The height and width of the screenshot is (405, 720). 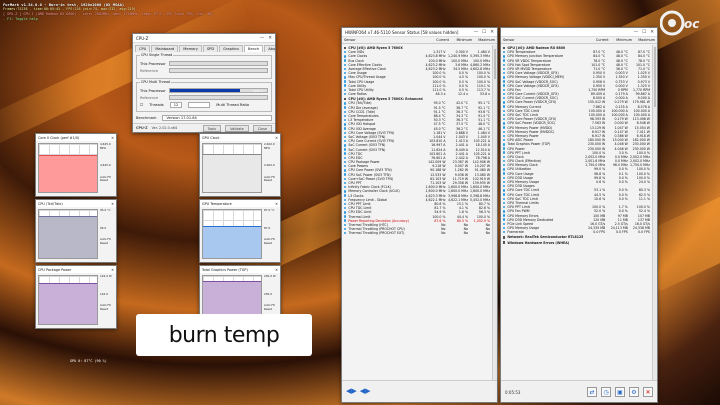 What do you see at coordinates (592, 392) in the screenshot?
I see `network-icon: ⇄` at bounding box center [592, 392].